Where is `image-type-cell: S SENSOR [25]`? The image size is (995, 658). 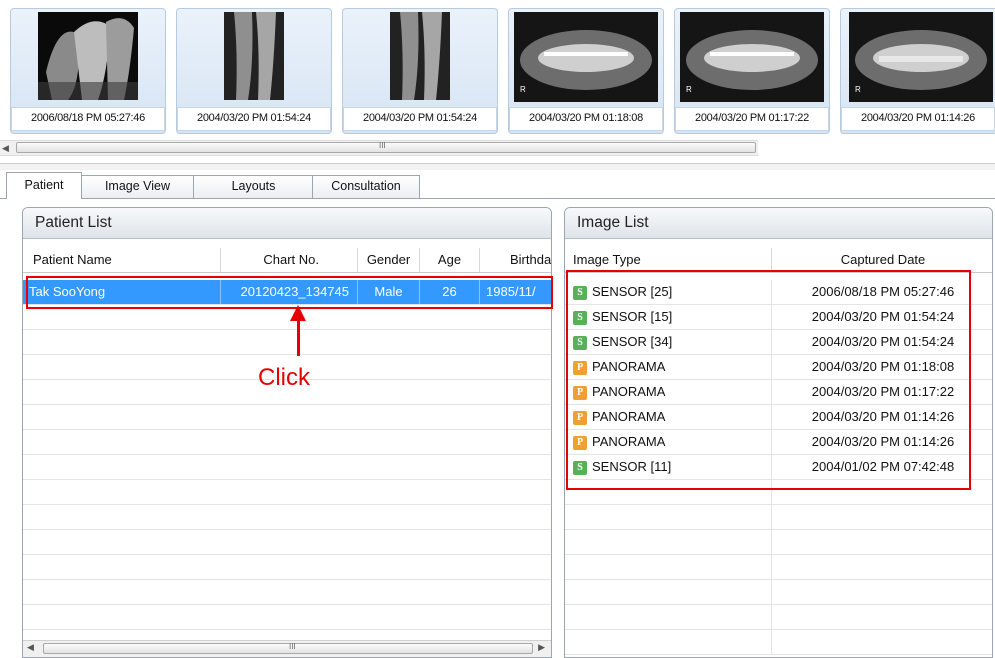 image-type-cell: S SENSOR [25] is located at coordinates (668, 292).